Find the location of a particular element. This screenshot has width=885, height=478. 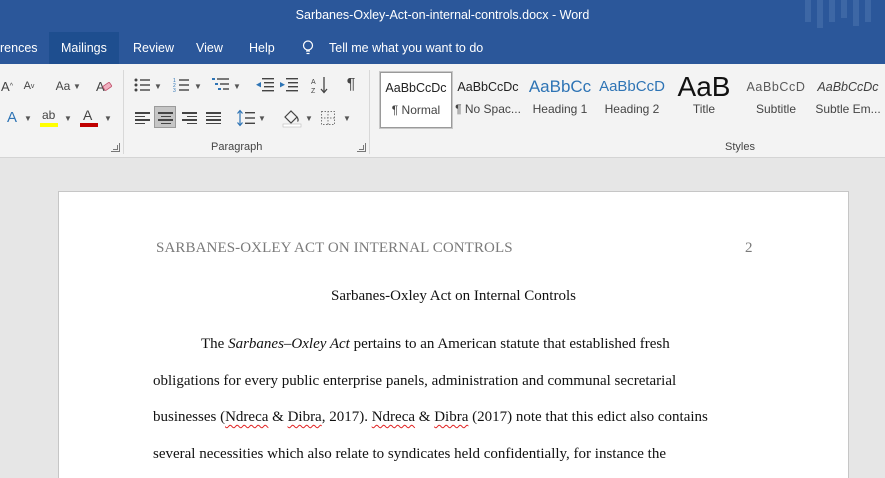

style-name: Heading 2 is located at coordinates (632, 109).